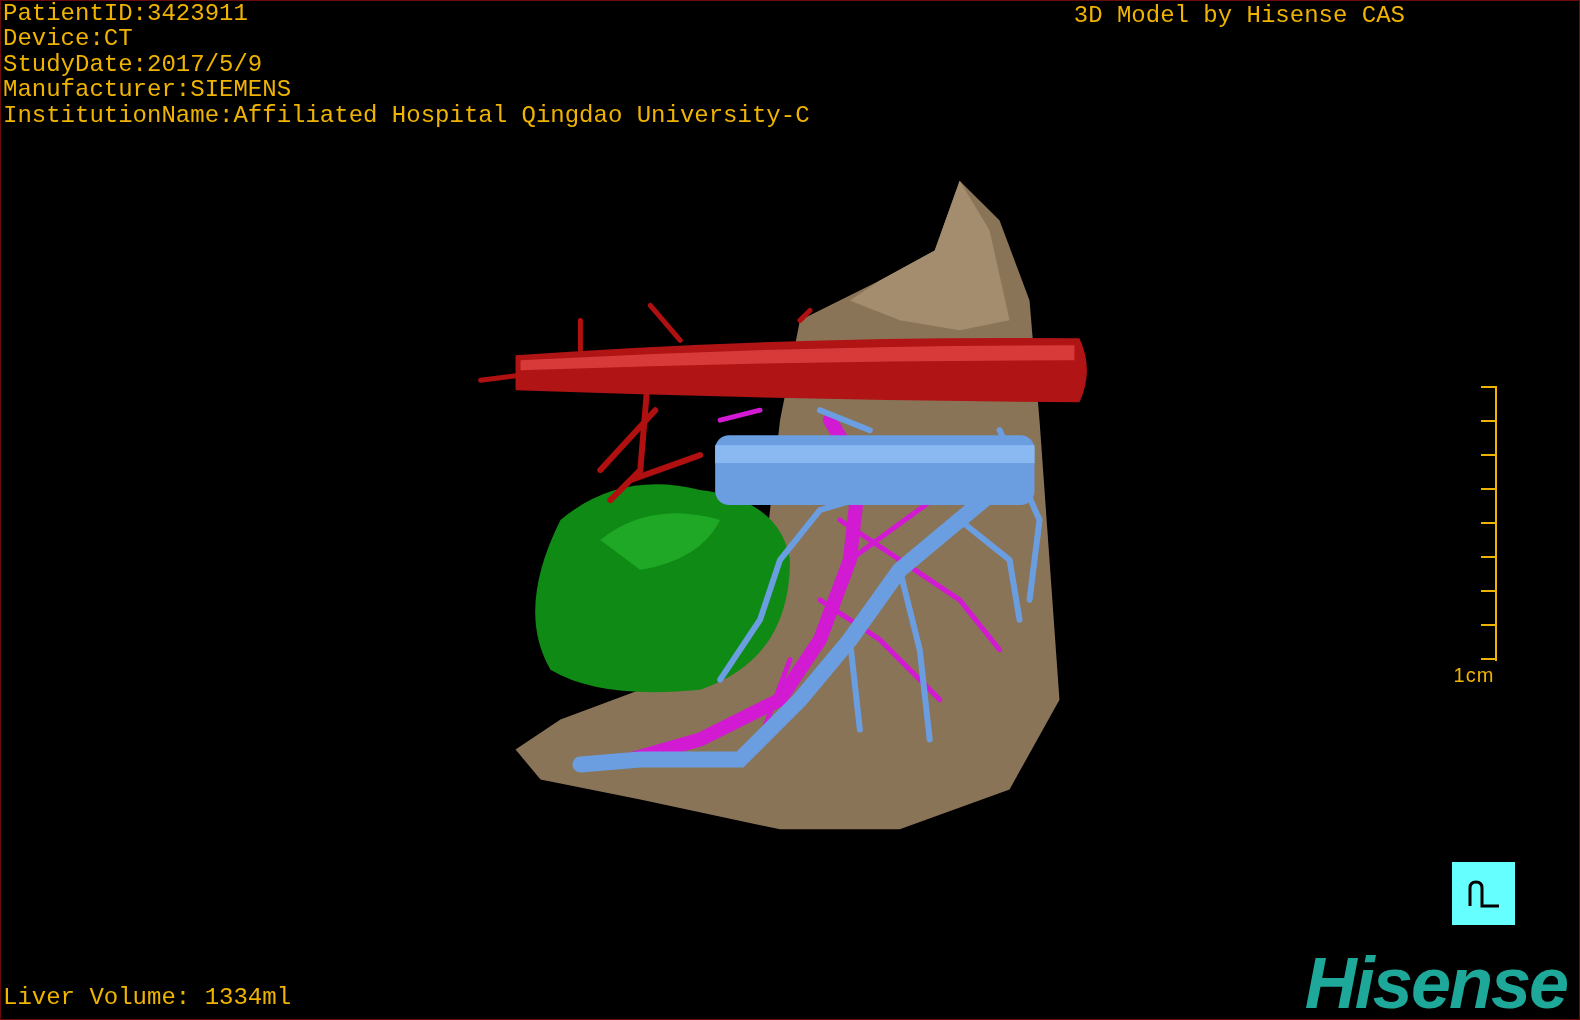  I want to click on liver-volume-text: Liver Volume: 1334ml, so click(147, 998).